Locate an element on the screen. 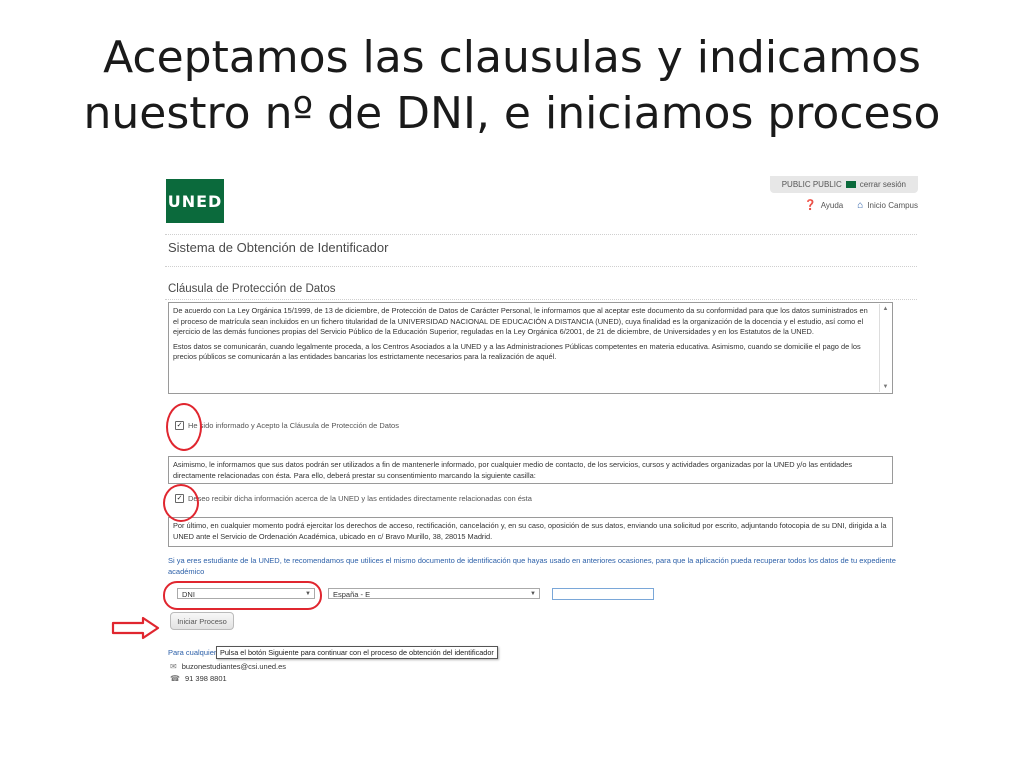  contact-email-row: ✉ buzonestudiantes@csi.uned.es is located at coordinates (228, 666).